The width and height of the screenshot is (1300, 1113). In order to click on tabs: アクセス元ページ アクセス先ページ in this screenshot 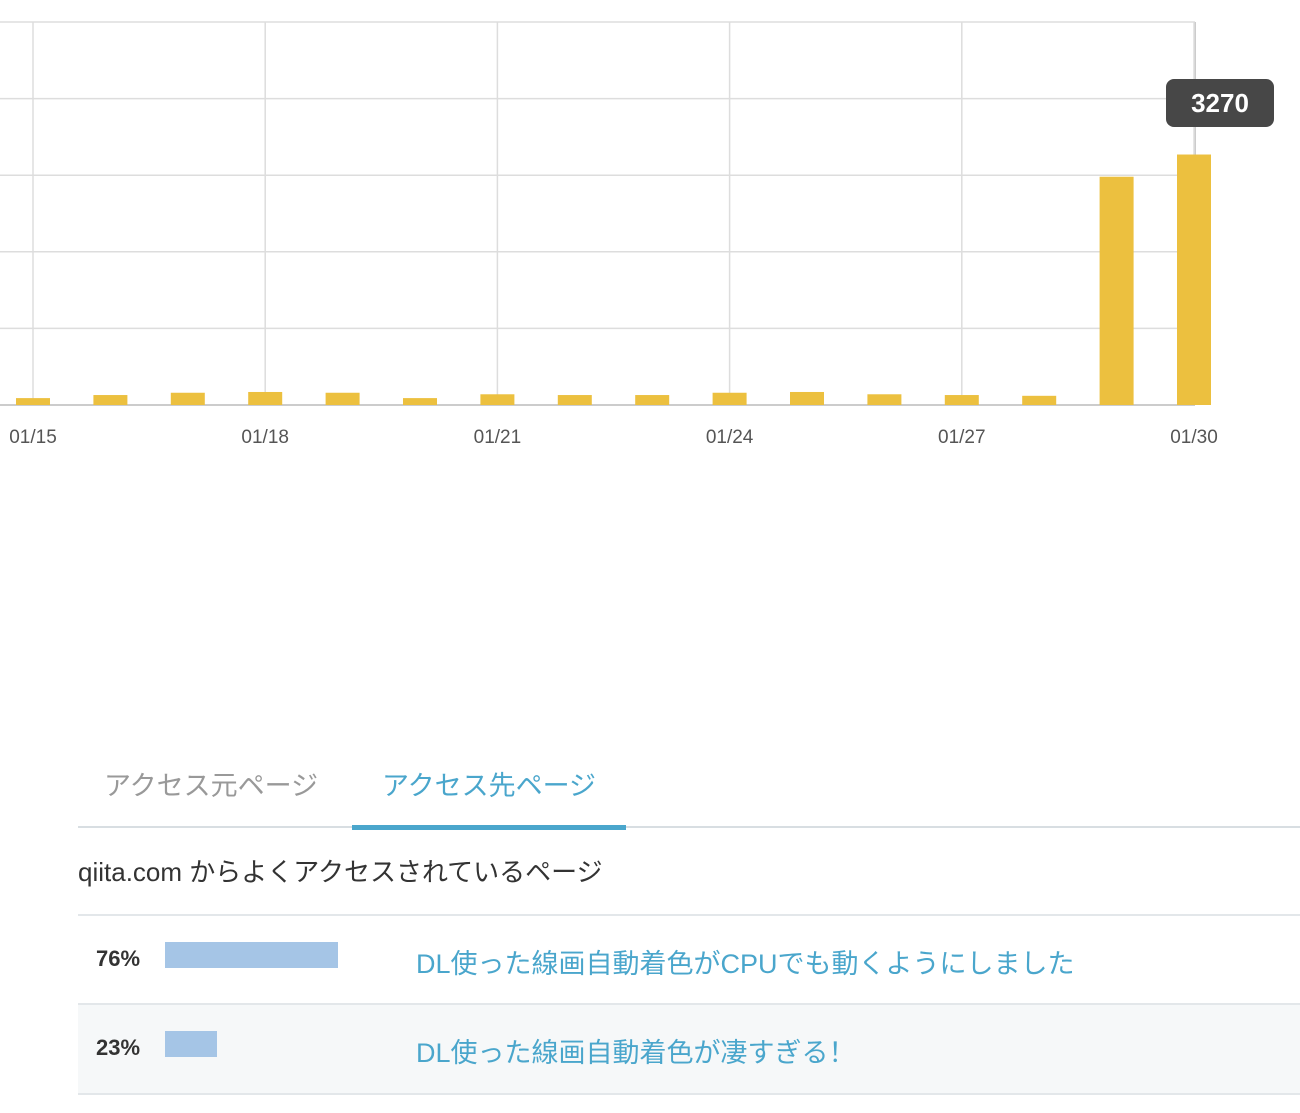, I will do `click(689, 787)`.